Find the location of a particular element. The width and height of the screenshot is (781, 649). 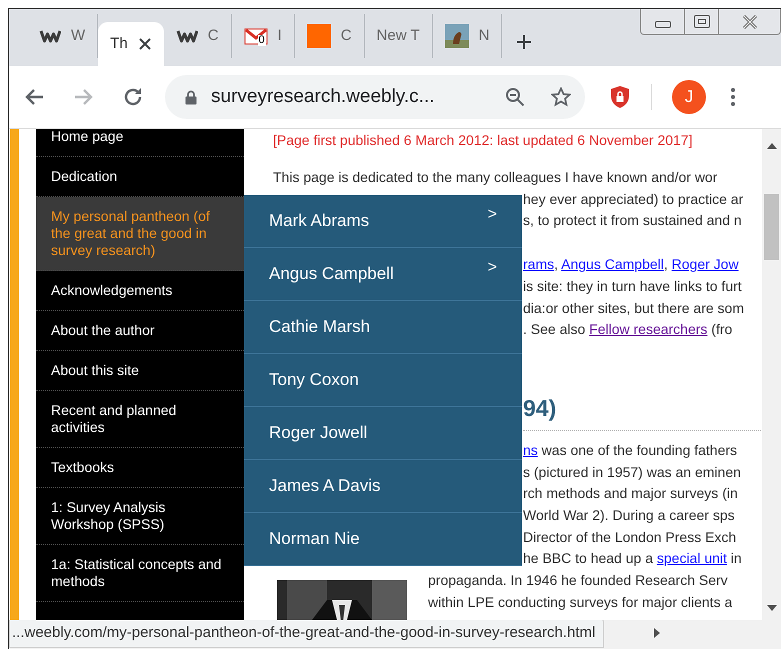

zoom-out-icon is located at coordinates (515, 97).